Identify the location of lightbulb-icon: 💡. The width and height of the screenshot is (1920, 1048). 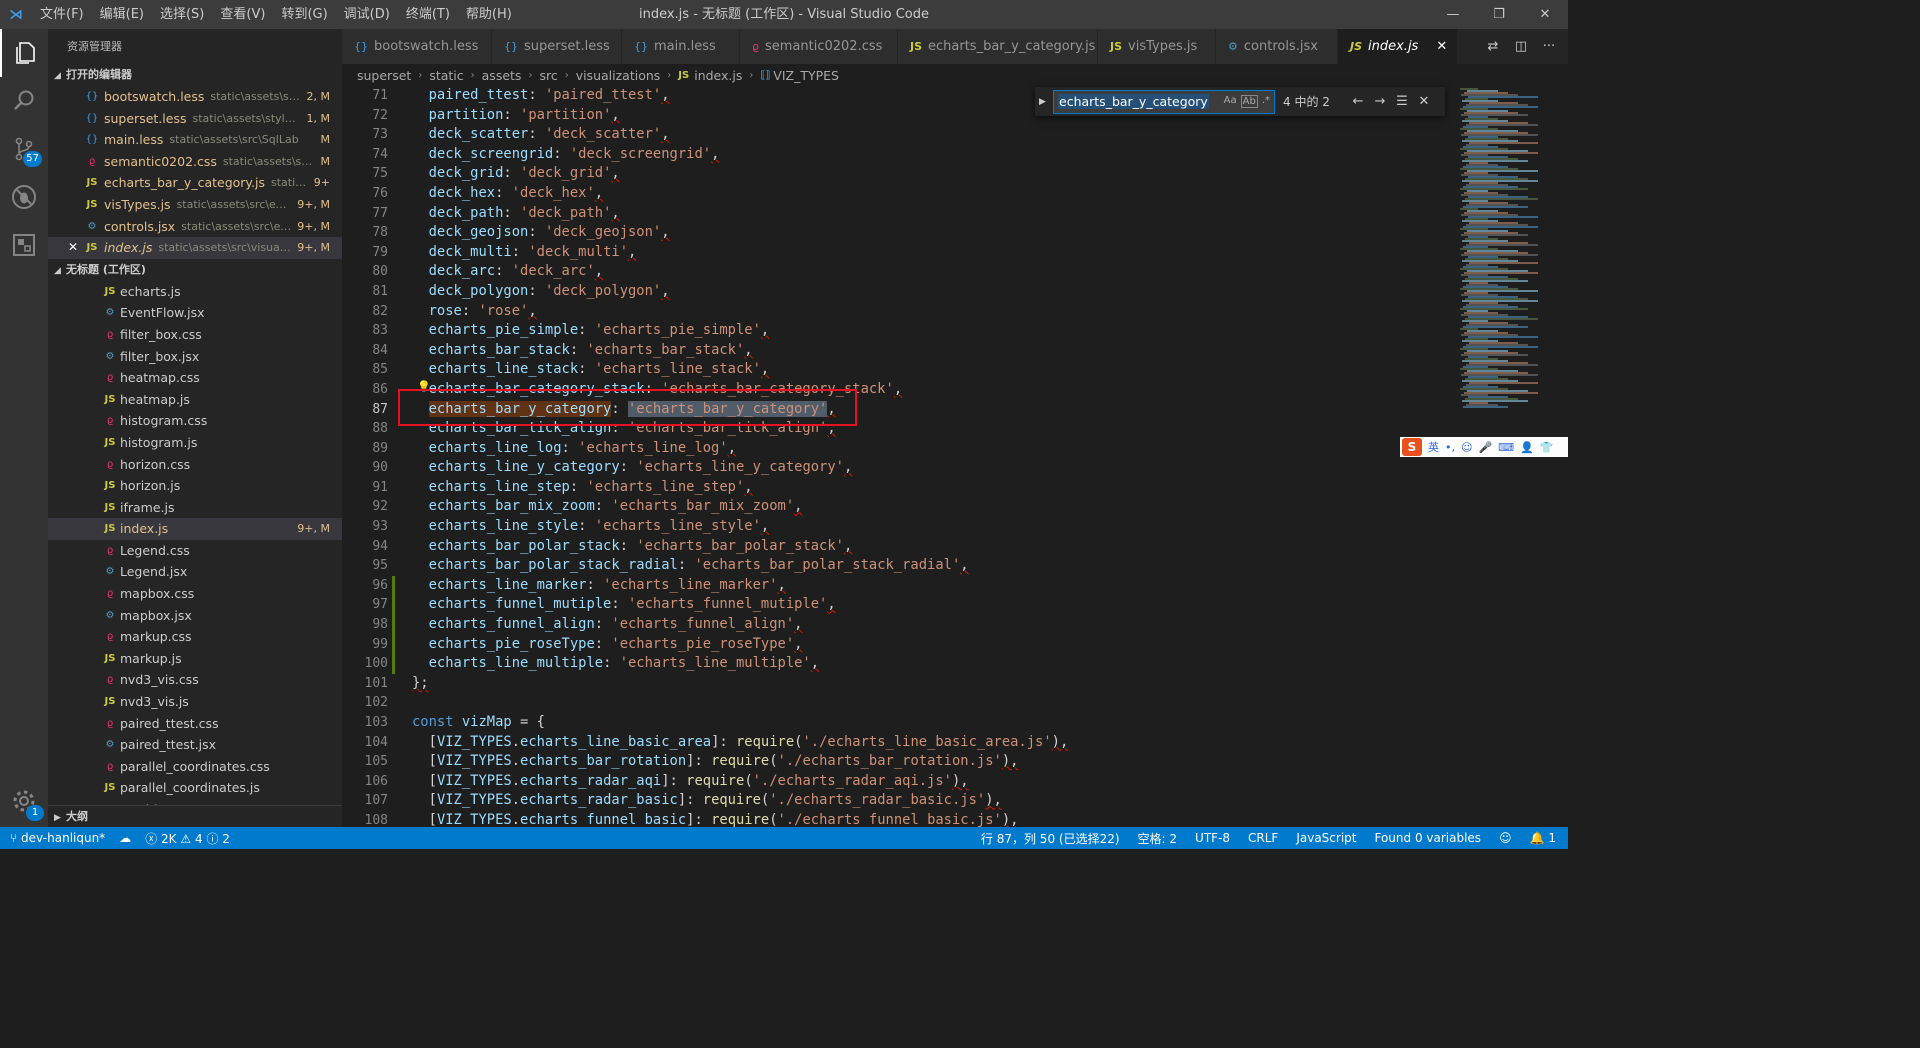
(424, 386).